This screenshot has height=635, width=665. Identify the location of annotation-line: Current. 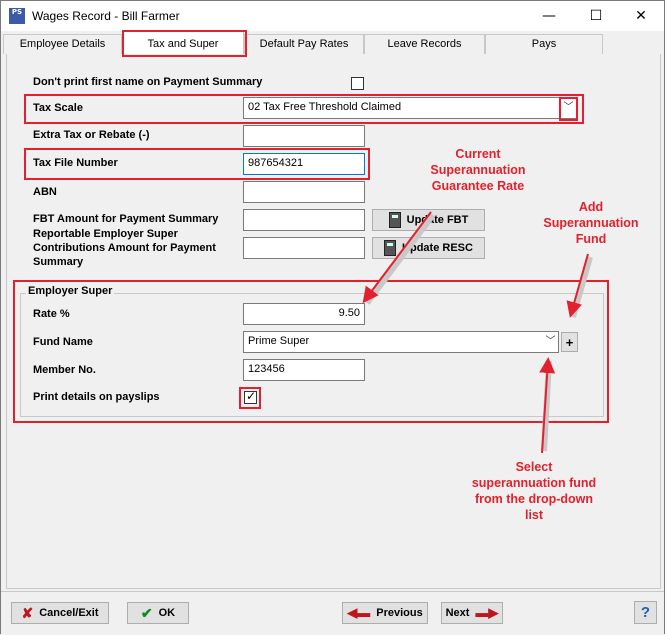
(478, 154).